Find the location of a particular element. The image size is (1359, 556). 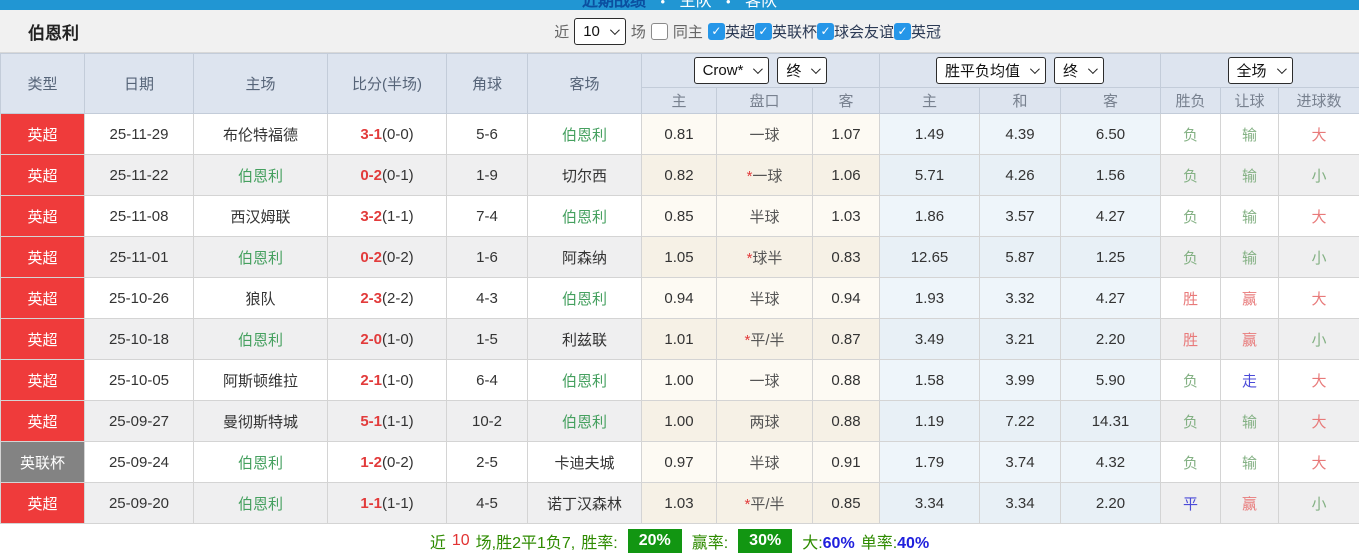

corner-score: 5-6 is located at coordinates (487, 134).